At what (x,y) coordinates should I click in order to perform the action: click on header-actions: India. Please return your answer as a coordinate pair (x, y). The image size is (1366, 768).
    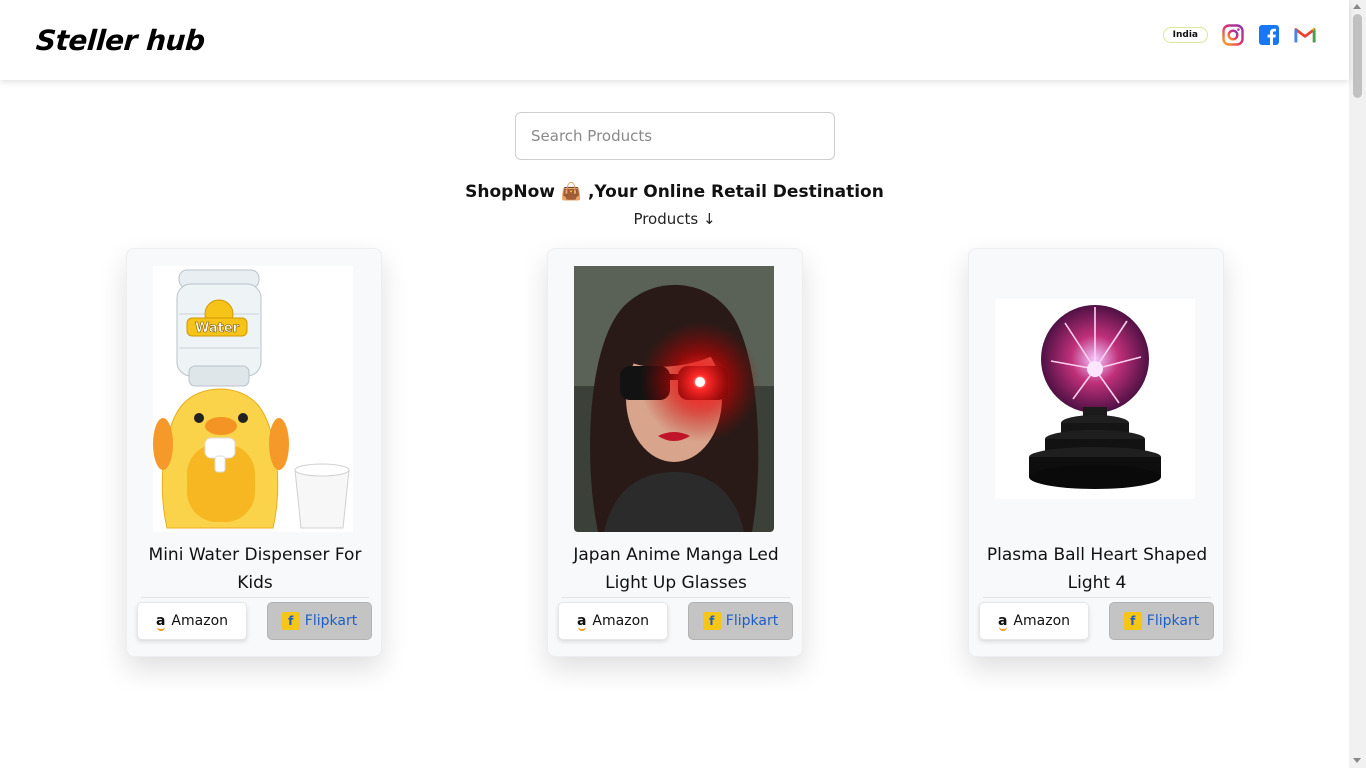
    Looking at the image, I should click on (1239, 35).